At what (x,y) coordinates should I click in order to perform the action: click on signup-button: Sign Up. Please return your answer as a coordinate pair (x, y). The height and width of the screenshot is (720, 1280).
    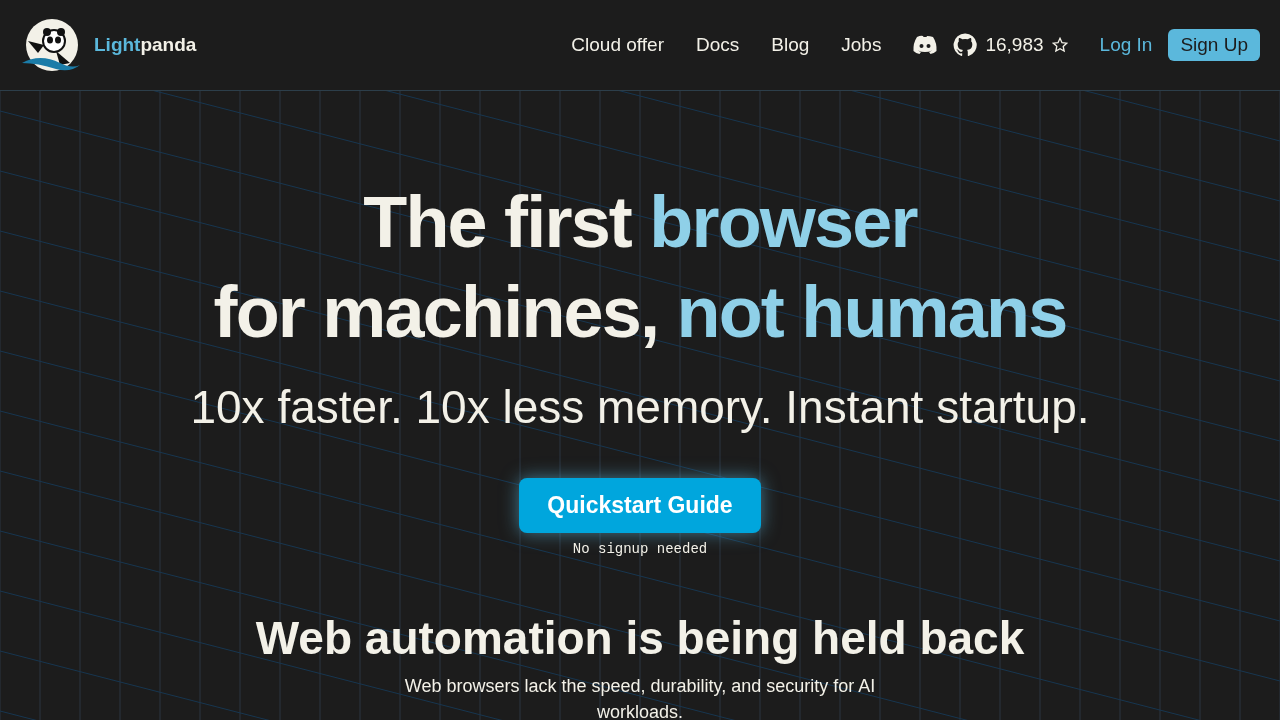
    Looking at the image, I should click on (1214, 45).